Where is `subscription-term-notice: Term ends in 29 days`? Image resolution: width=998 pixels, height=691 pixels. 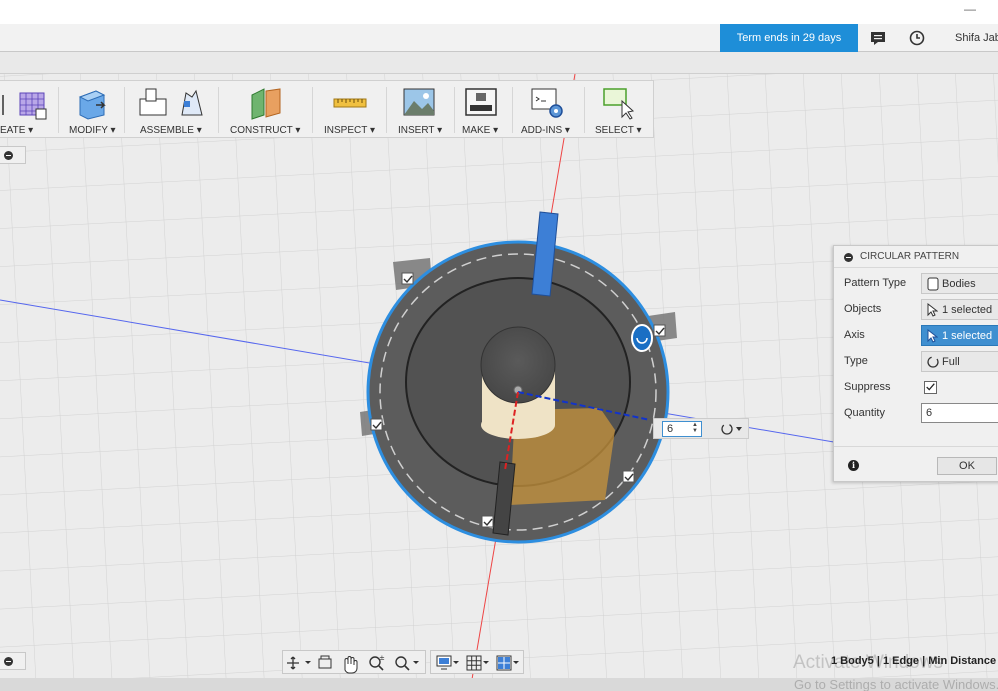 subscription-term-notice: Term ends in 29 days is located at coordinates (789, 38).